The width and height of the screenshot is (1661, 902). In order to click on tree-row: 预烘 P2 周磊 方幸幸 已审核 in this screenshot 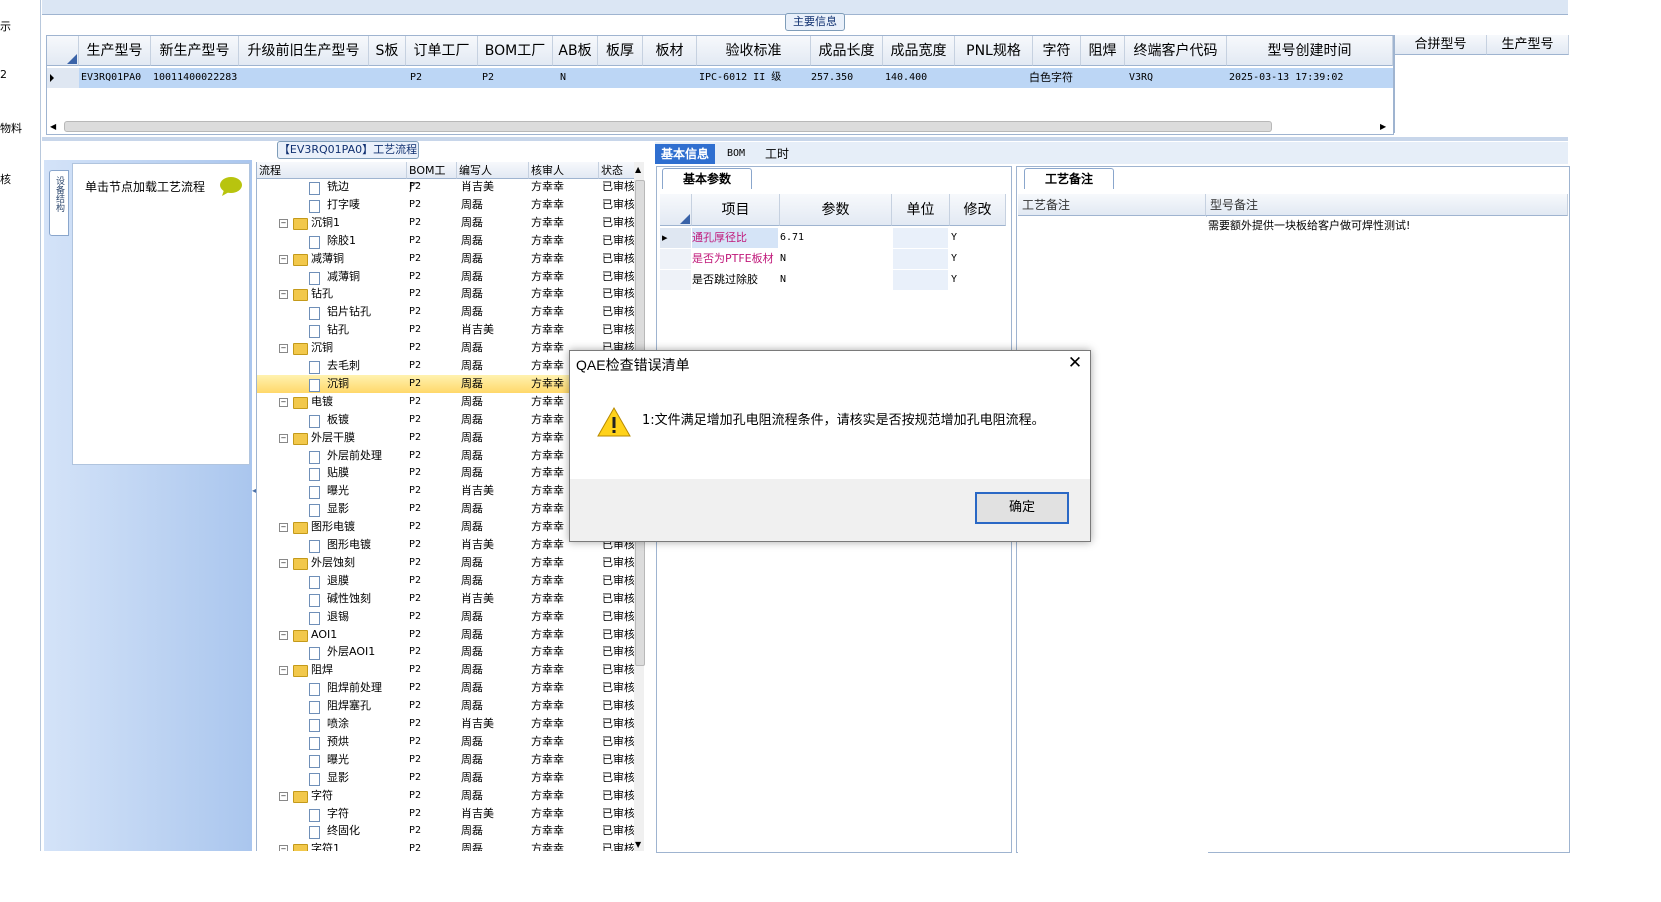, I will do `click(446, 742)`.